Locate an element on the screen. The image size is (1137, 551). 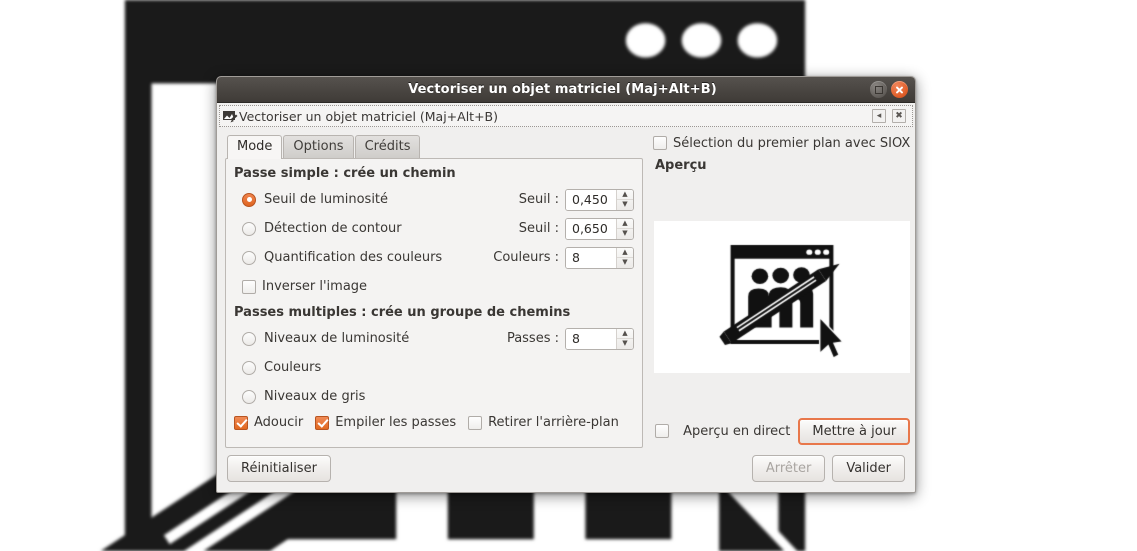
option-label: Niveaux de gris is located at coordinates (315, 396).